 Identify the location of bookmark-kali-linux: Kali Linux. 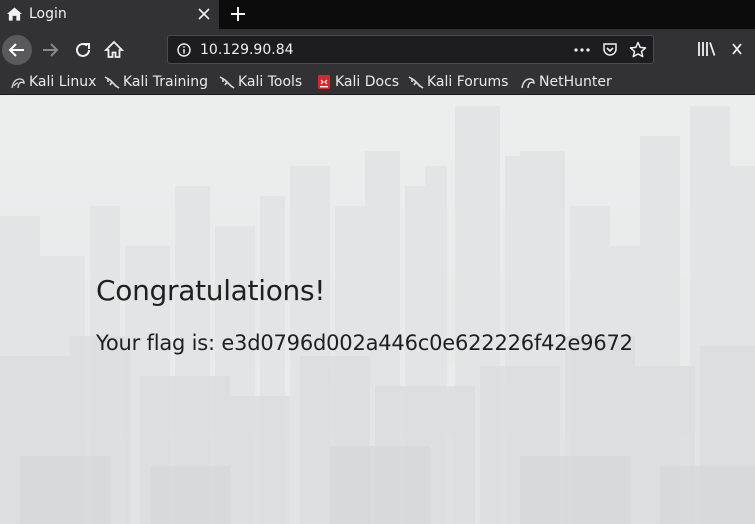
(53, 82).